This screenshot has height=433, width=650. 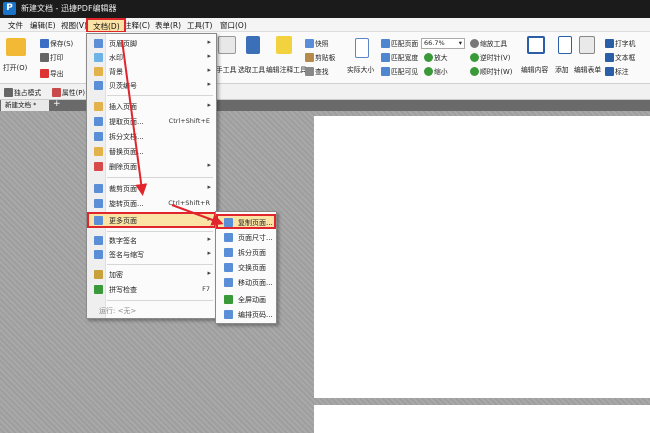 I want to click on hand-tool-button: 手工具, so click(x=226, y=69).